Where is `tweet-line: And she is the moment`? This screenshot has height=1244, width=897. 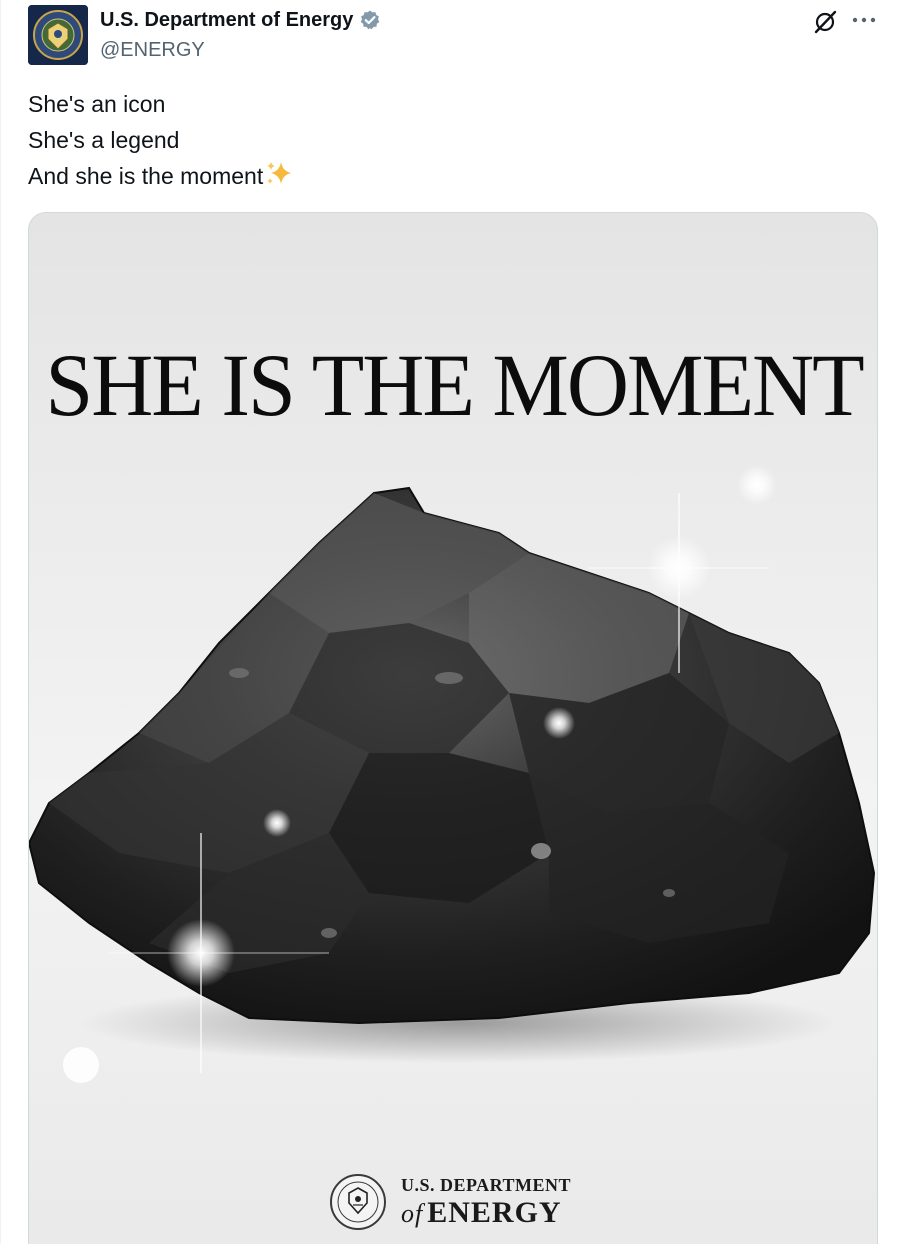 tweet-line: And she is the moment is located at coordinates (161, 176).